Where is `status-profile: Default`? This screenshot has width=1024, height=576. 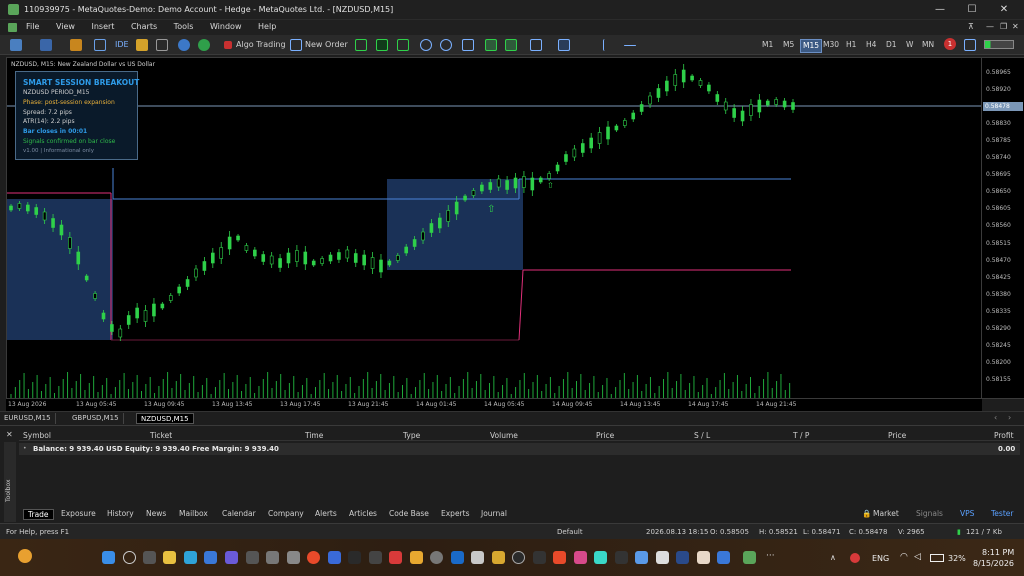
status-profile: Default is located at coordinates (570, 532).